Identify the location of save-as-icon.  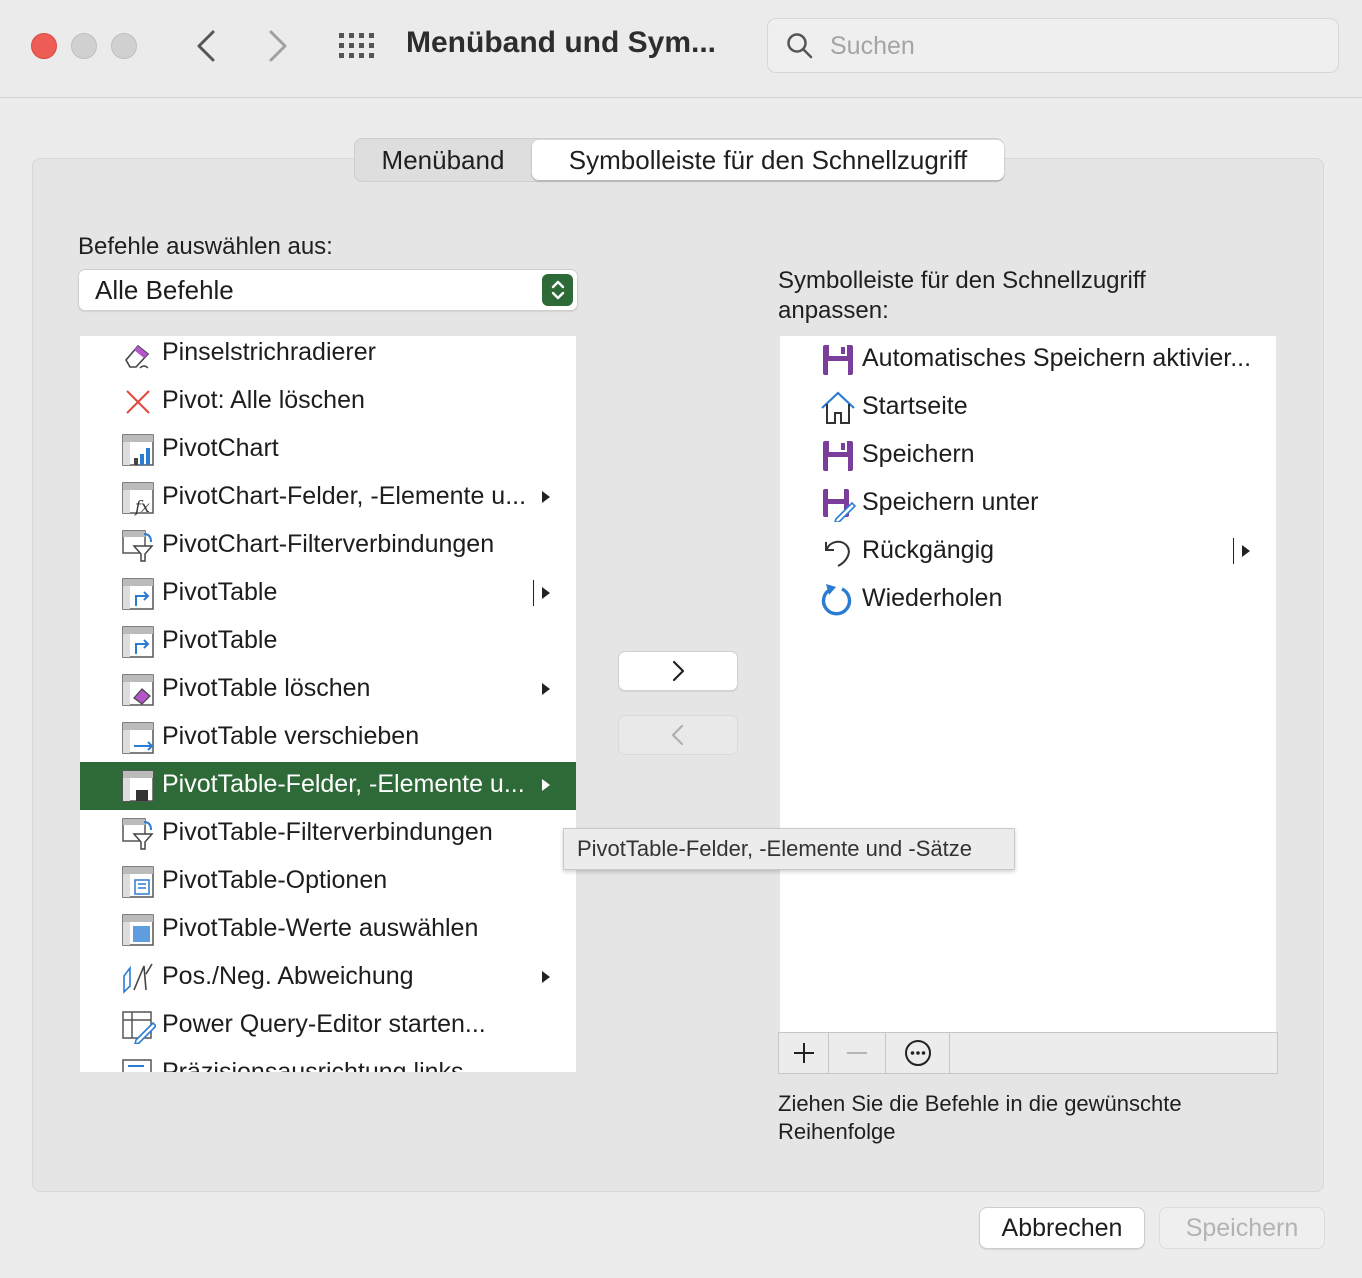
(839, 505).